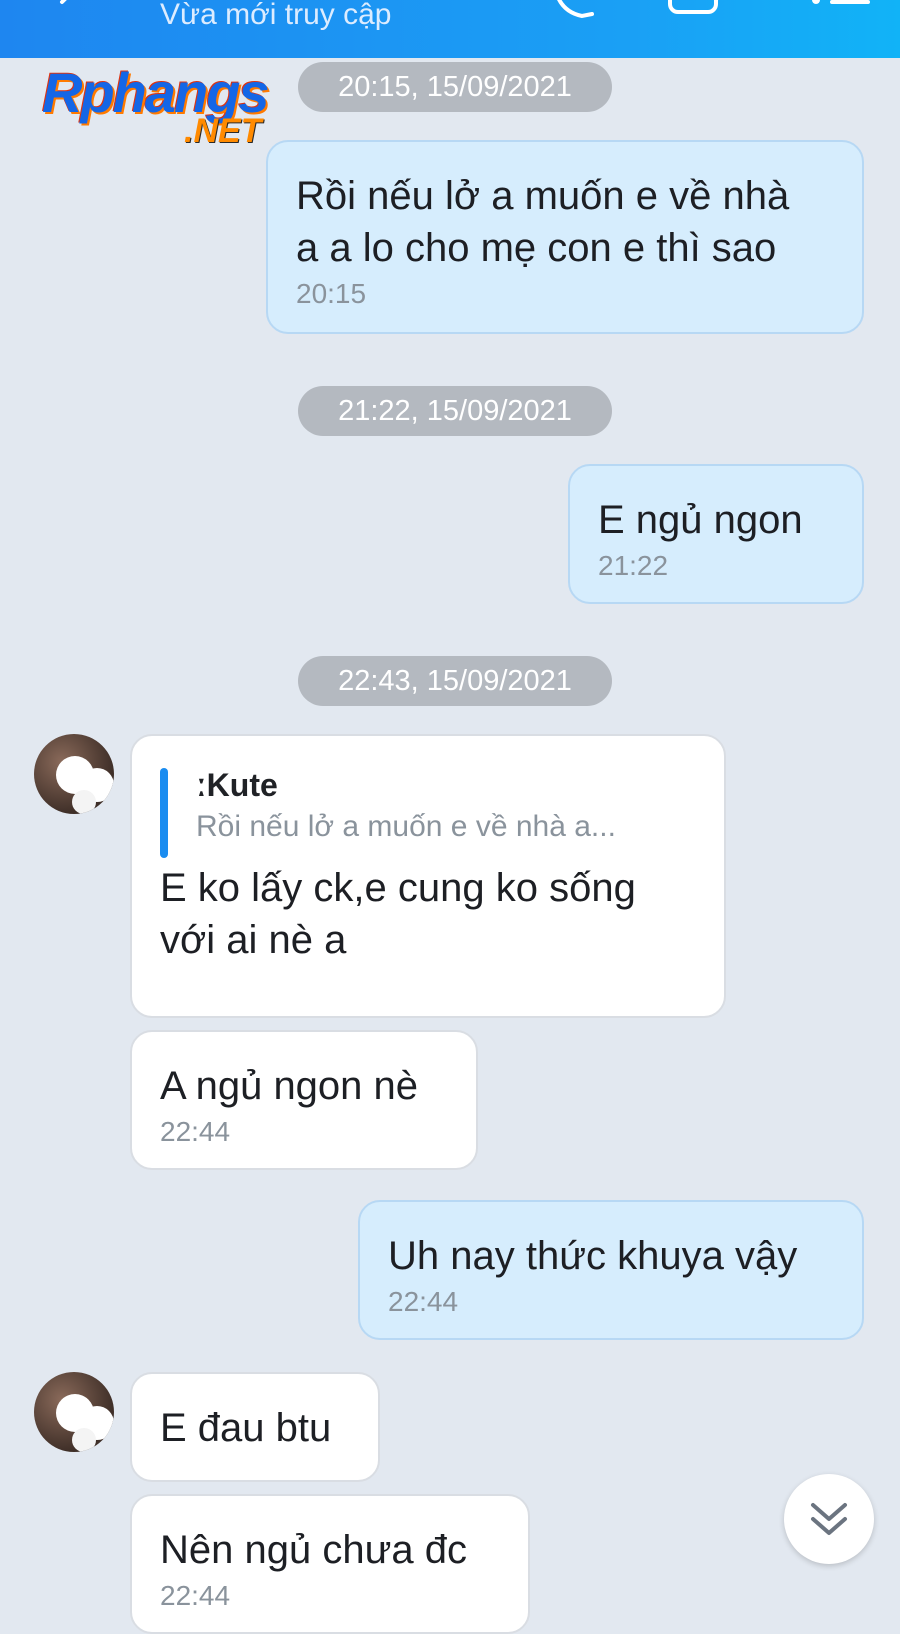  I want to click on received-message: Nên ngủ chưa đc 22:44, so click(330, 1564).